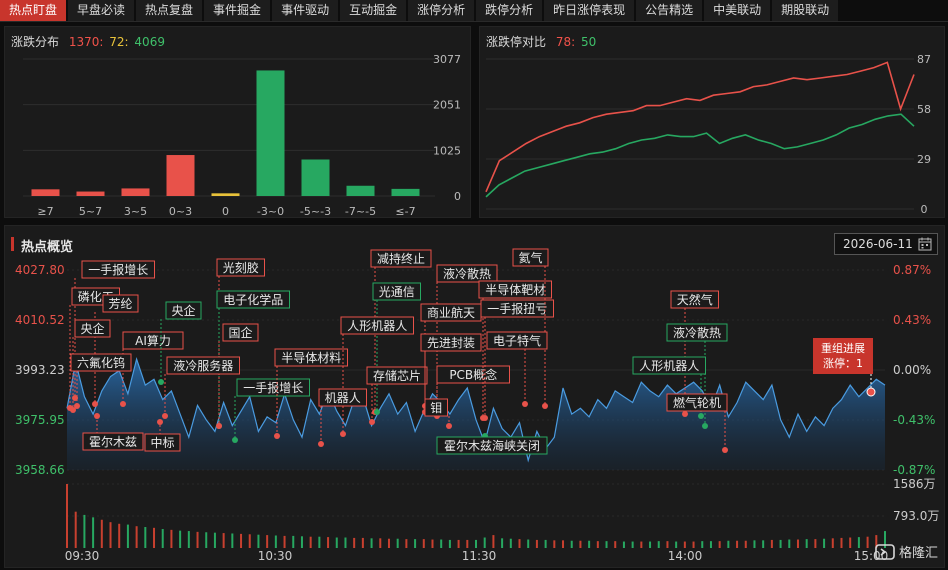 The image size is (948, 570). What do you see at coordinates (669, 10) in the screenshot?
I see `nav-tab: 公告精选` at bounding box center [669, 10].